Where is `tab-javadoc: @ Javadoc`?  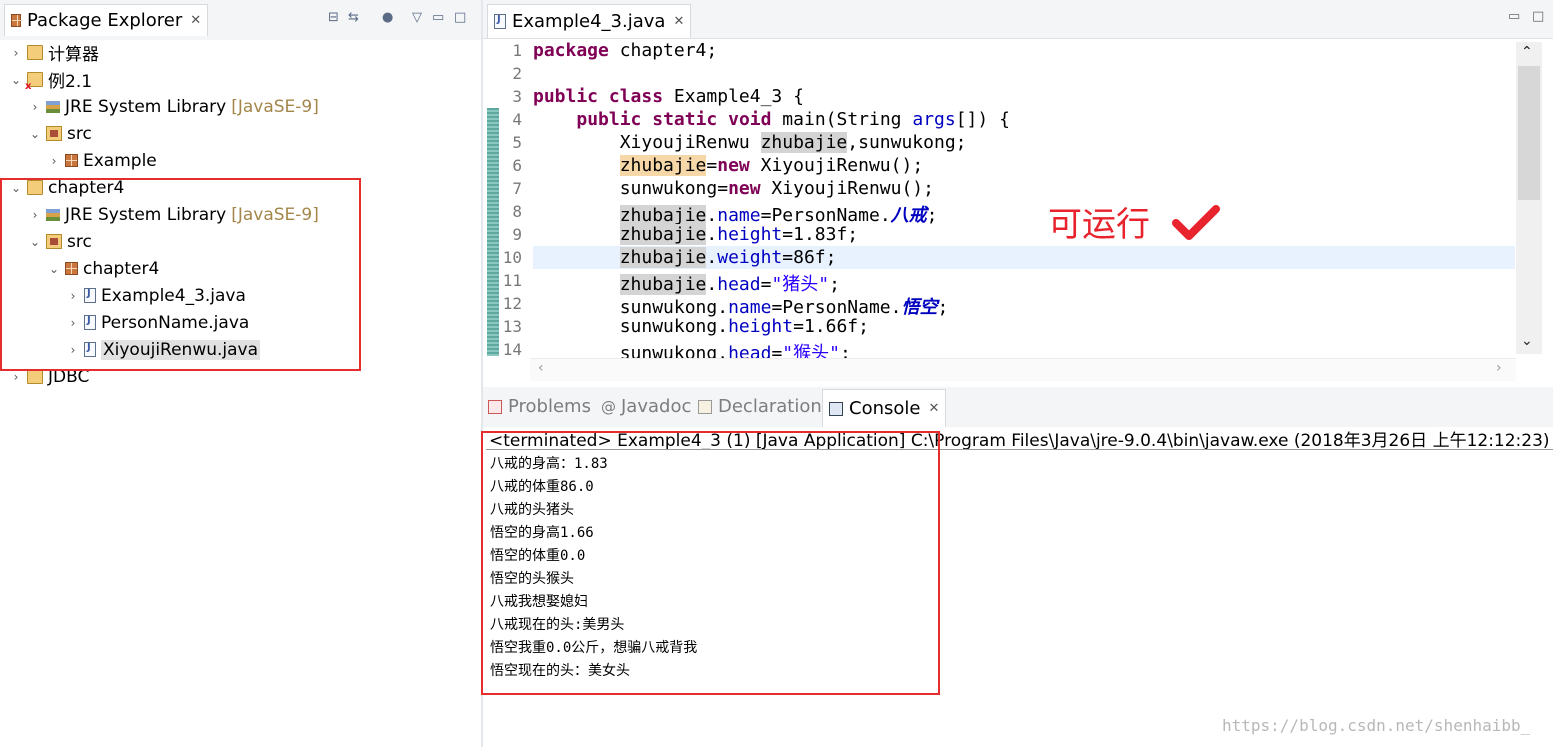
tab-javadoc: @ Javadoc is located at coordinates (646, 406).